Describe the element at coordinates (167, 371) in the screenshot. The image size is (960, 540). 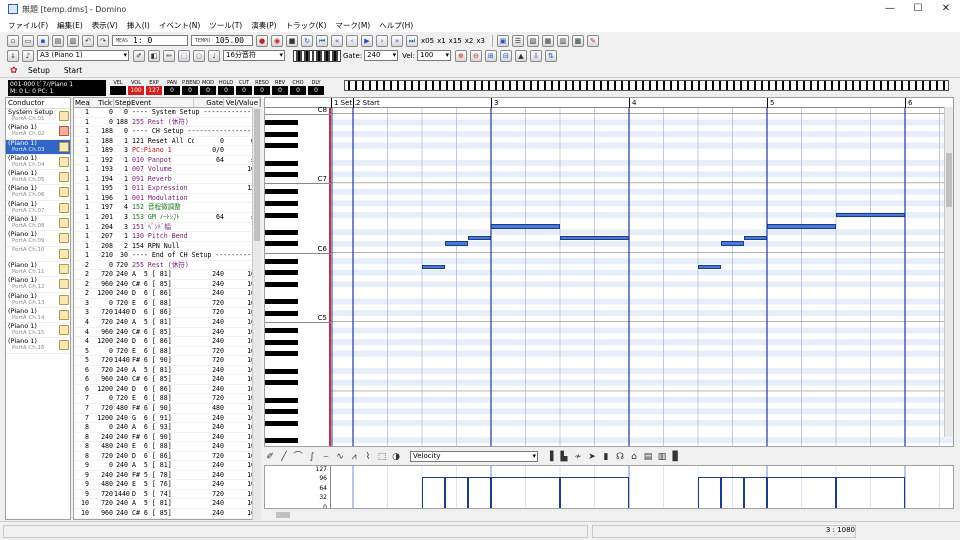
I see `event-row: 6720240A 5 [ 81]240100` at that location.